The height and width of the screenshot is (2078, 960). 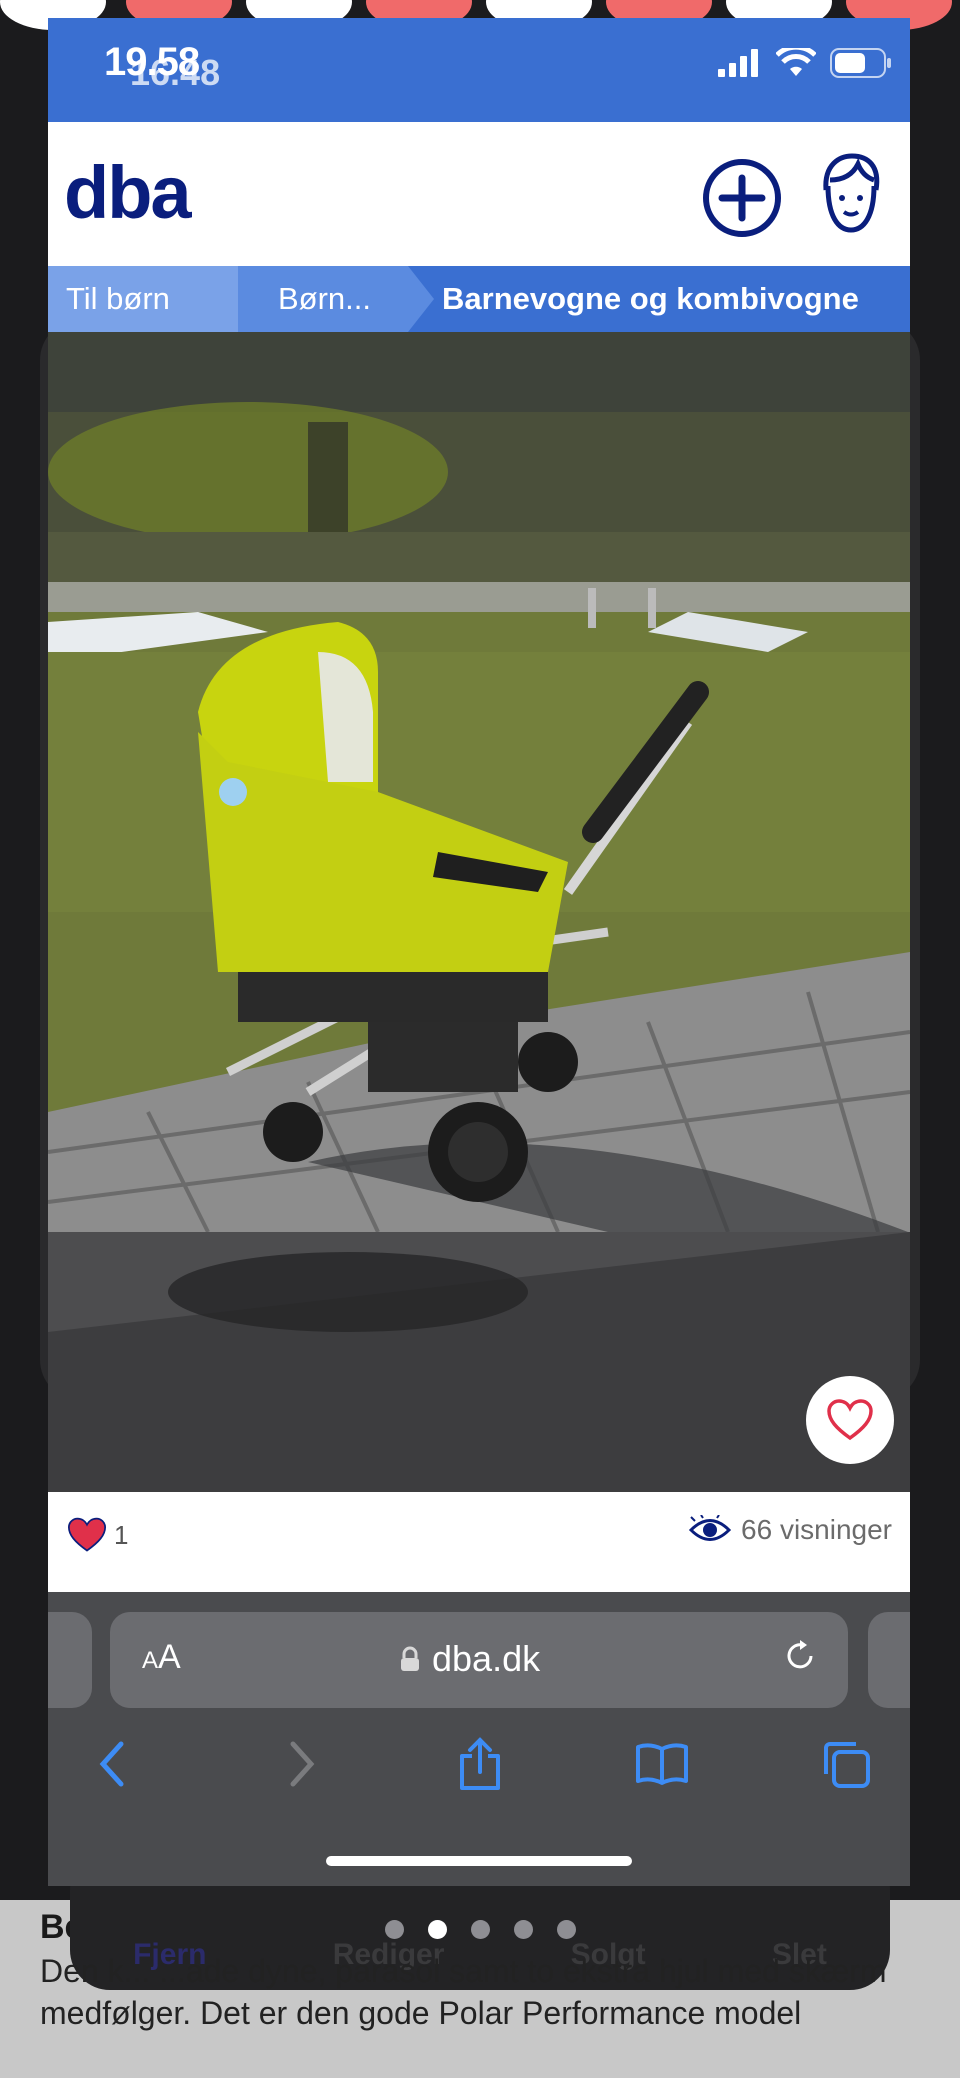 What do you see at coordinates (175, 72) in the screenshot?
I see `status-time-overlay: 16.48` at bounding box center [175, 72].